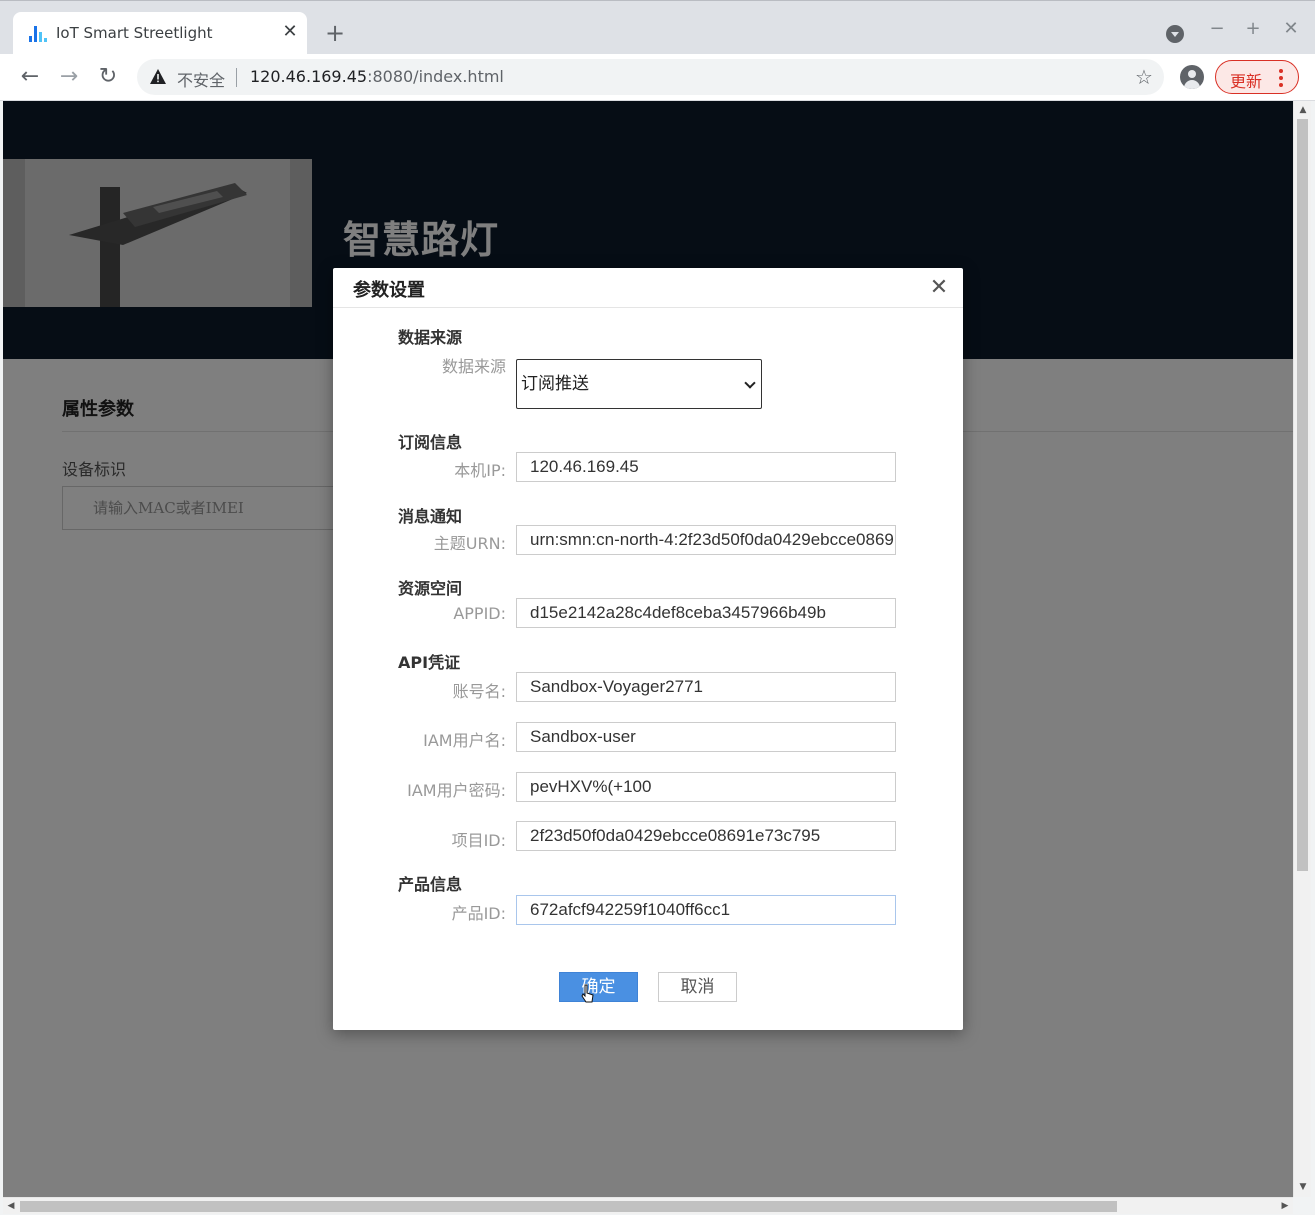 This screenshot has height=1215, width=1315. I want to click on avatar-icon, so click(1192, 77).